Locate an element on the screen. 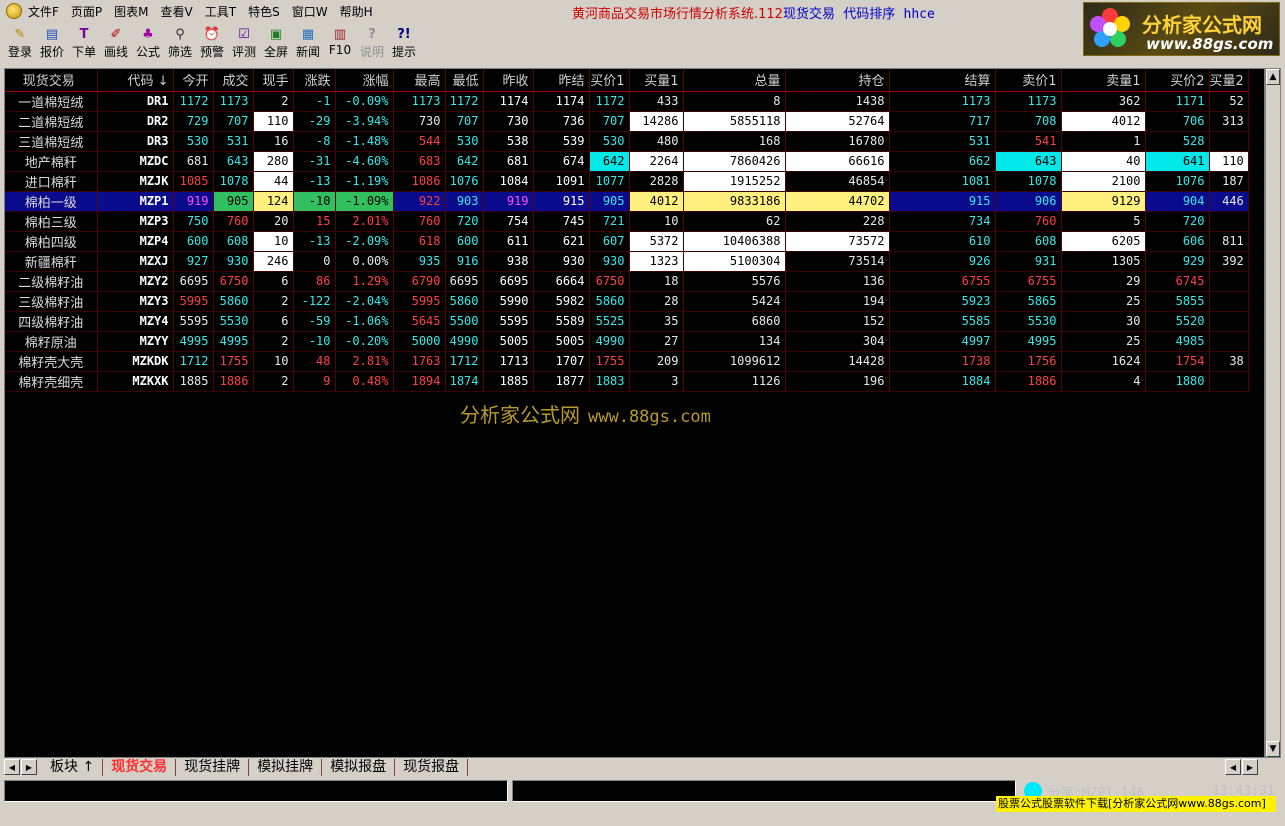 This screenshot has height=826, width=1285. column-header: 最高 is located at coordinates (419, 80).